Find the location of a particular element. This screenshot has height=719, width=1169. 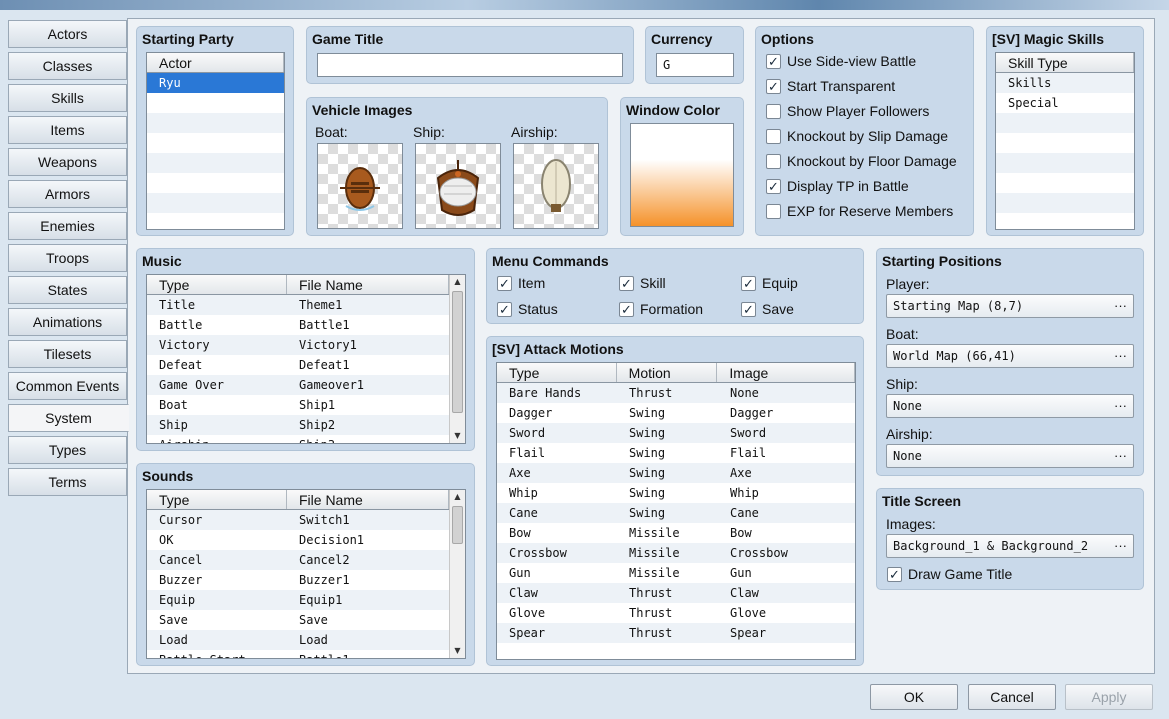

tab-tilesets: Tilesets is located at coordinates (67, 354).